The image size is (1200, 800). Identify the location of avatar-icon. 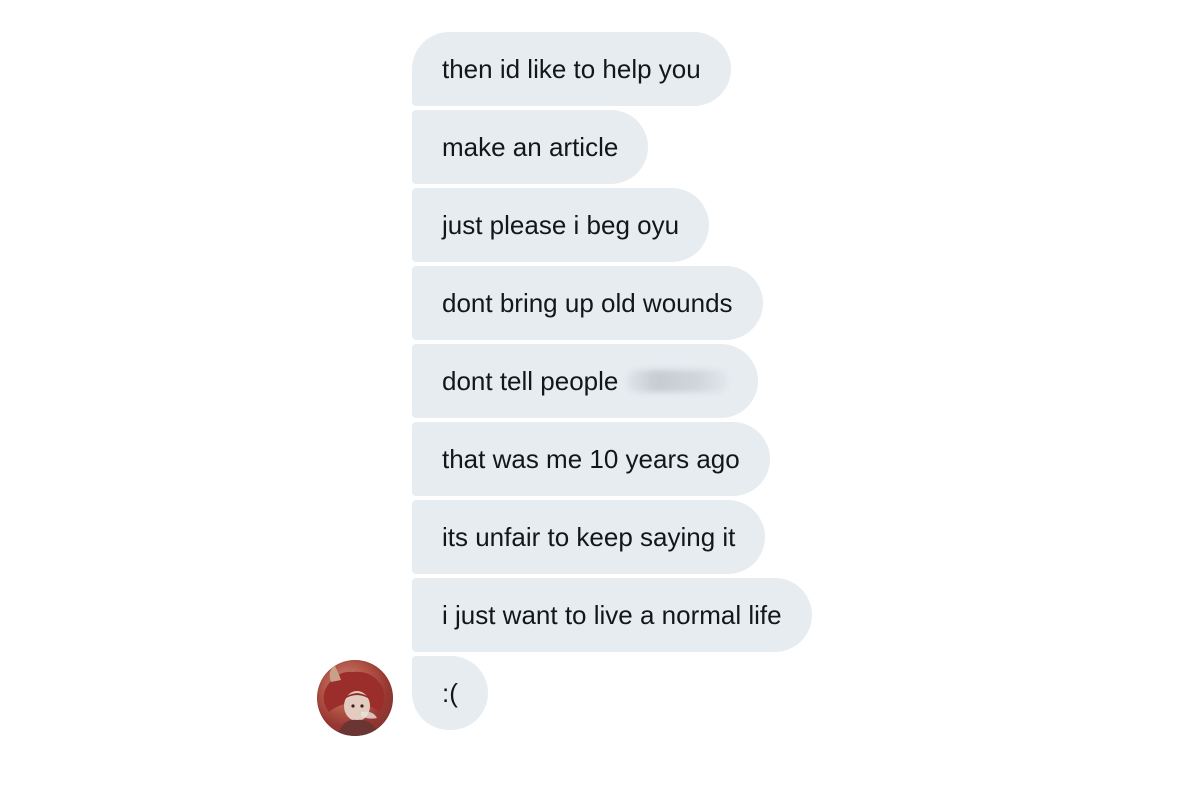
(355, 698).